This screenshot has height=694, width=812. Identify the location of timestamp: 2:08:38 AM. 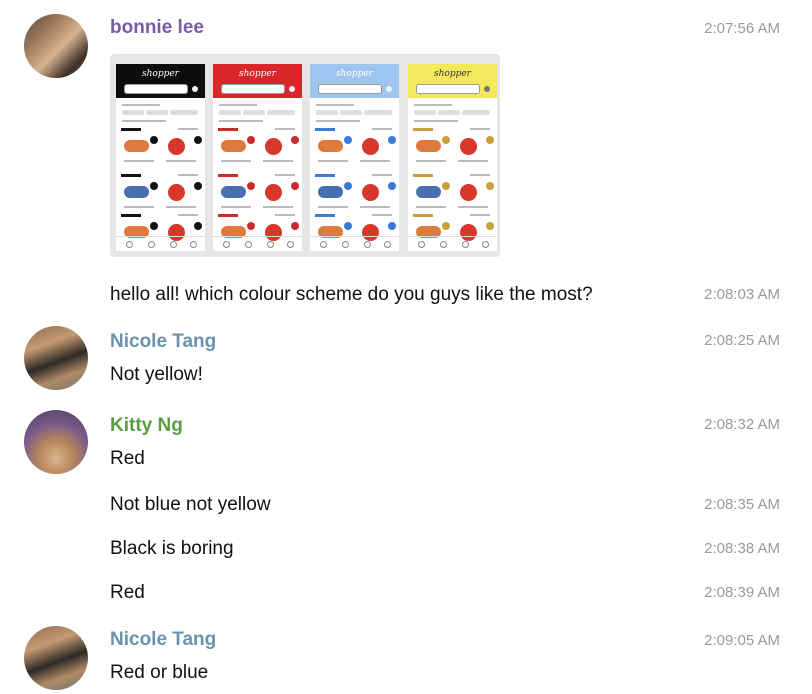
(742, 548).